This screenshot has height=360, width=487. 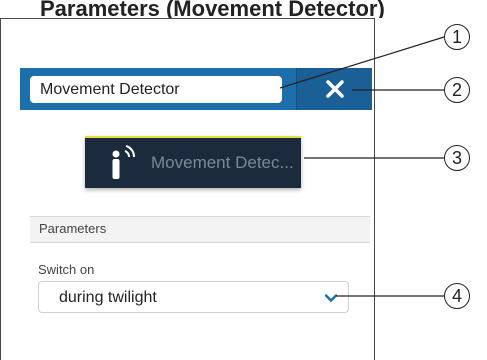 I want to click on callout-2: 2, so click(x=457, y=90).